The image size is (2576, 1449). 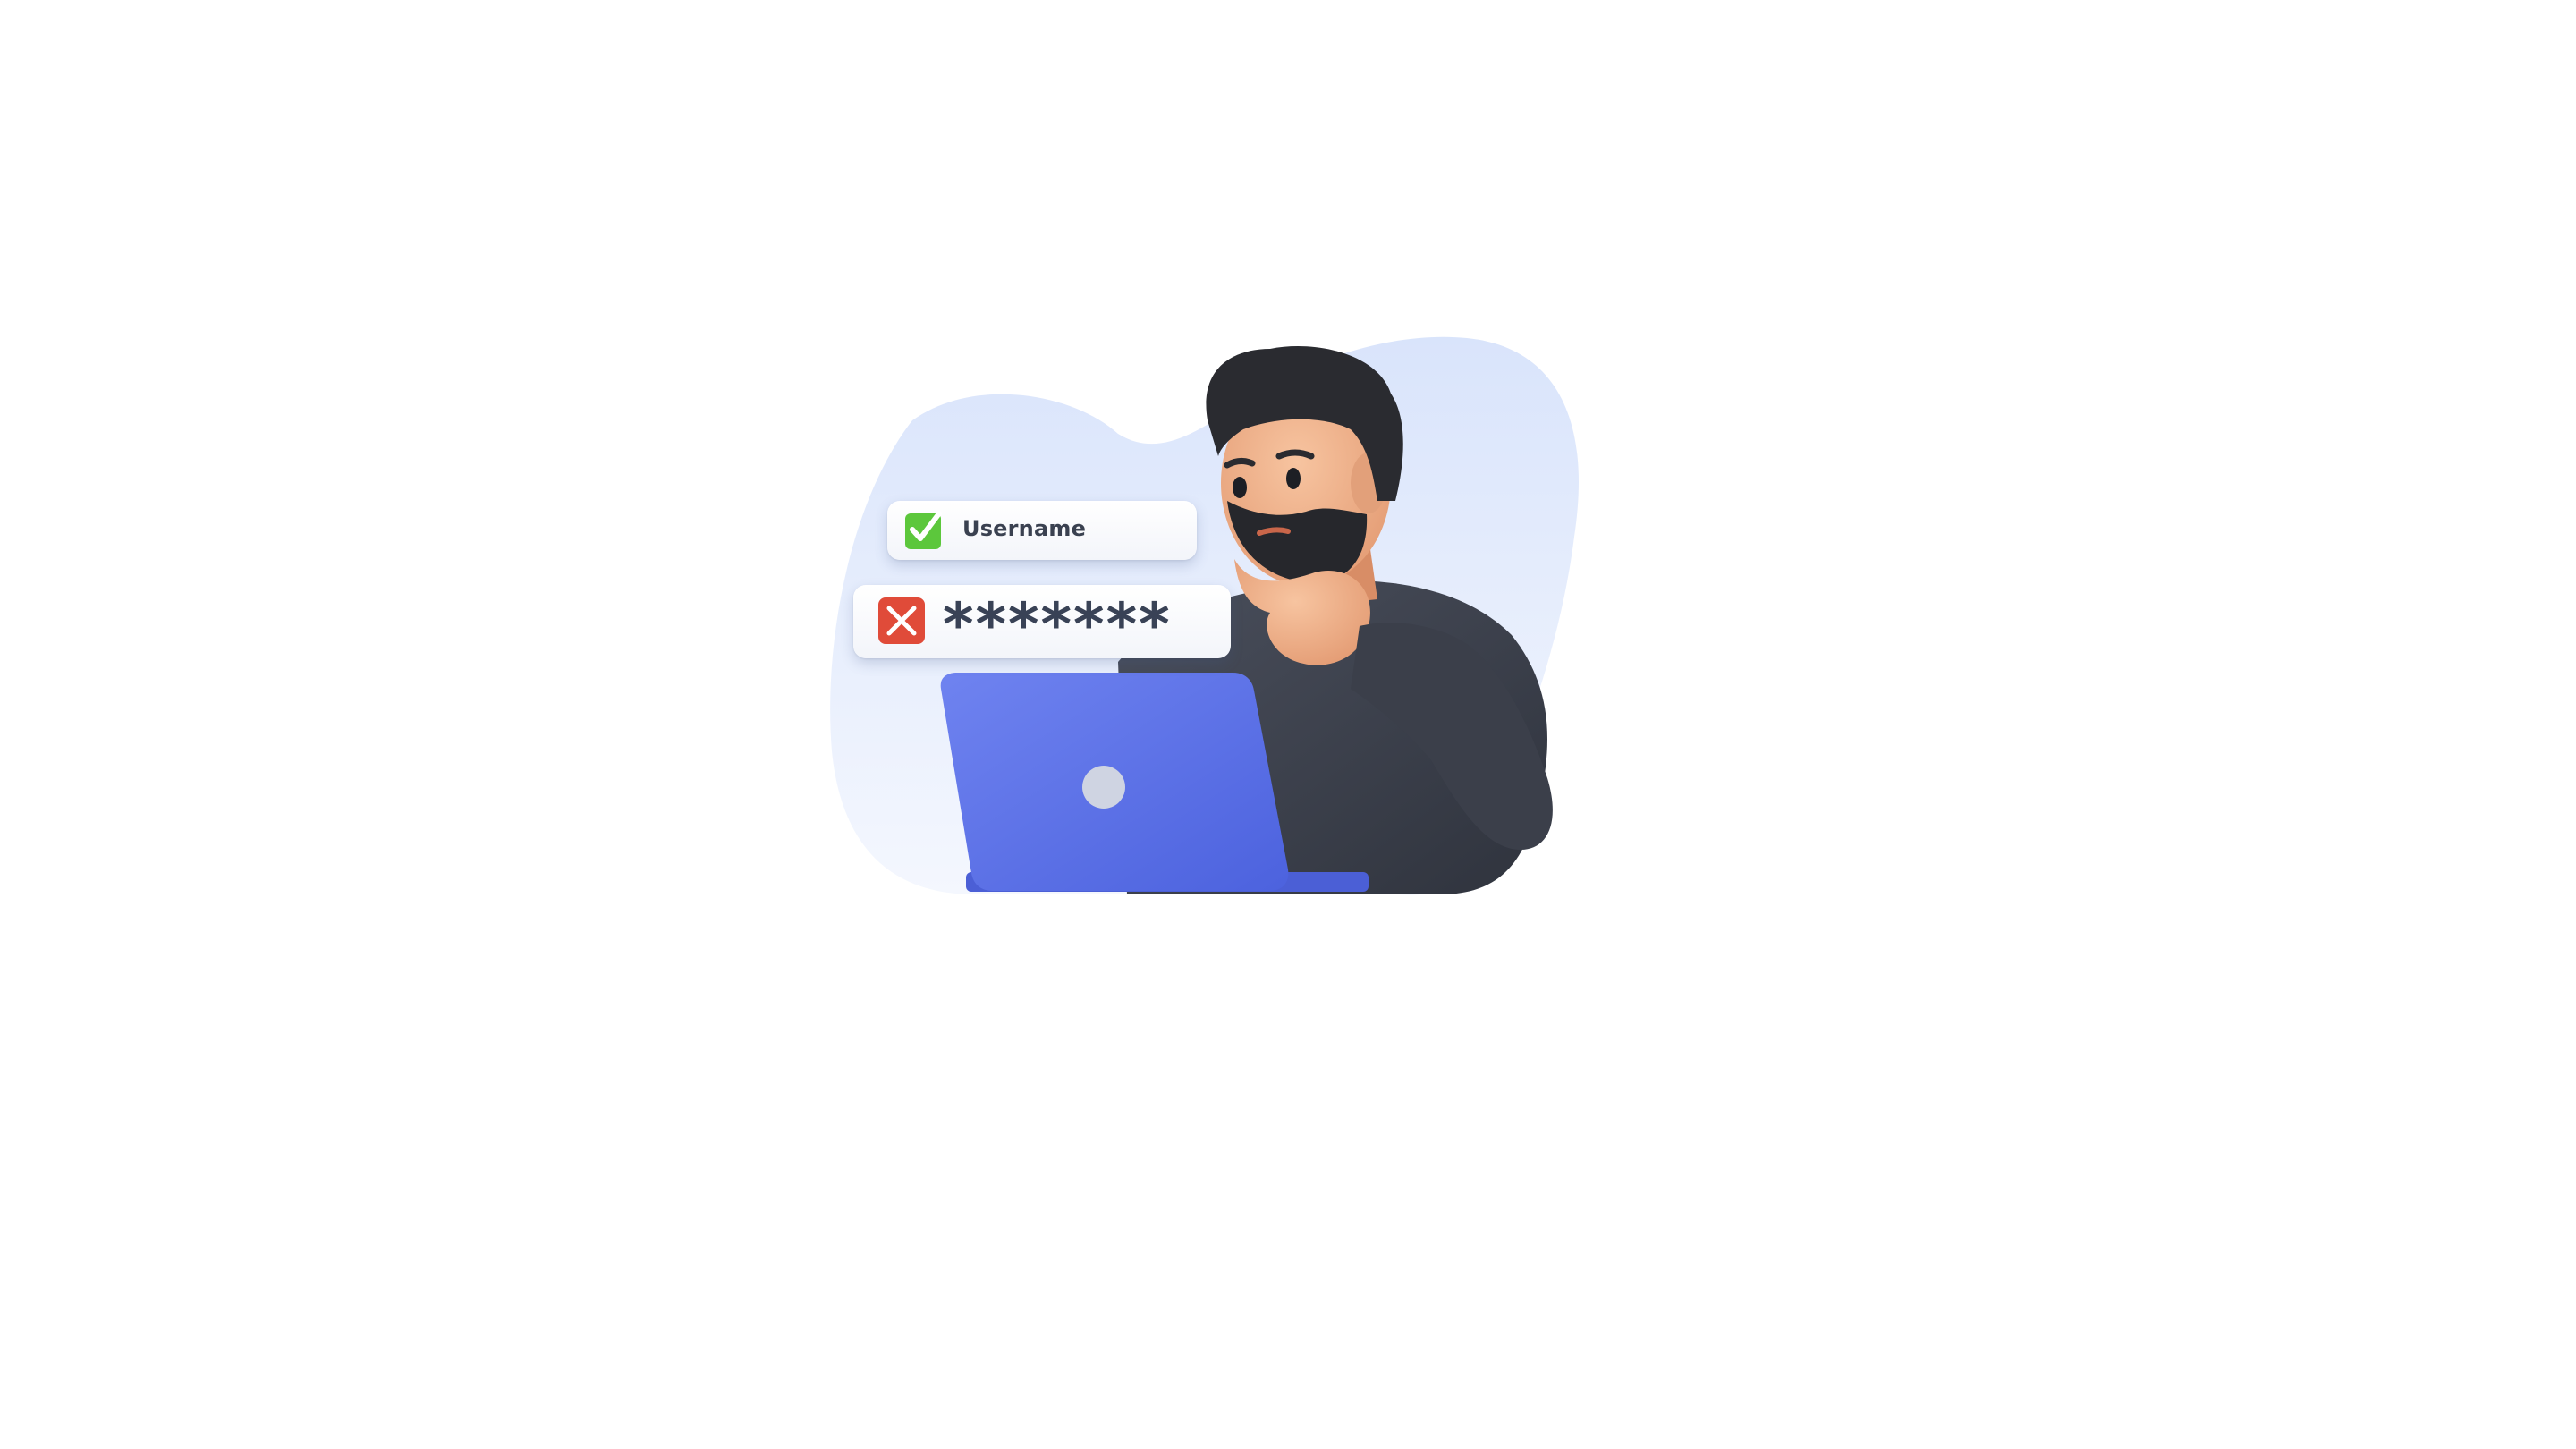 What do you see at coordinates (923, 530) in the screenshot?
I see `check-icon` at bounding box center [923, 530].